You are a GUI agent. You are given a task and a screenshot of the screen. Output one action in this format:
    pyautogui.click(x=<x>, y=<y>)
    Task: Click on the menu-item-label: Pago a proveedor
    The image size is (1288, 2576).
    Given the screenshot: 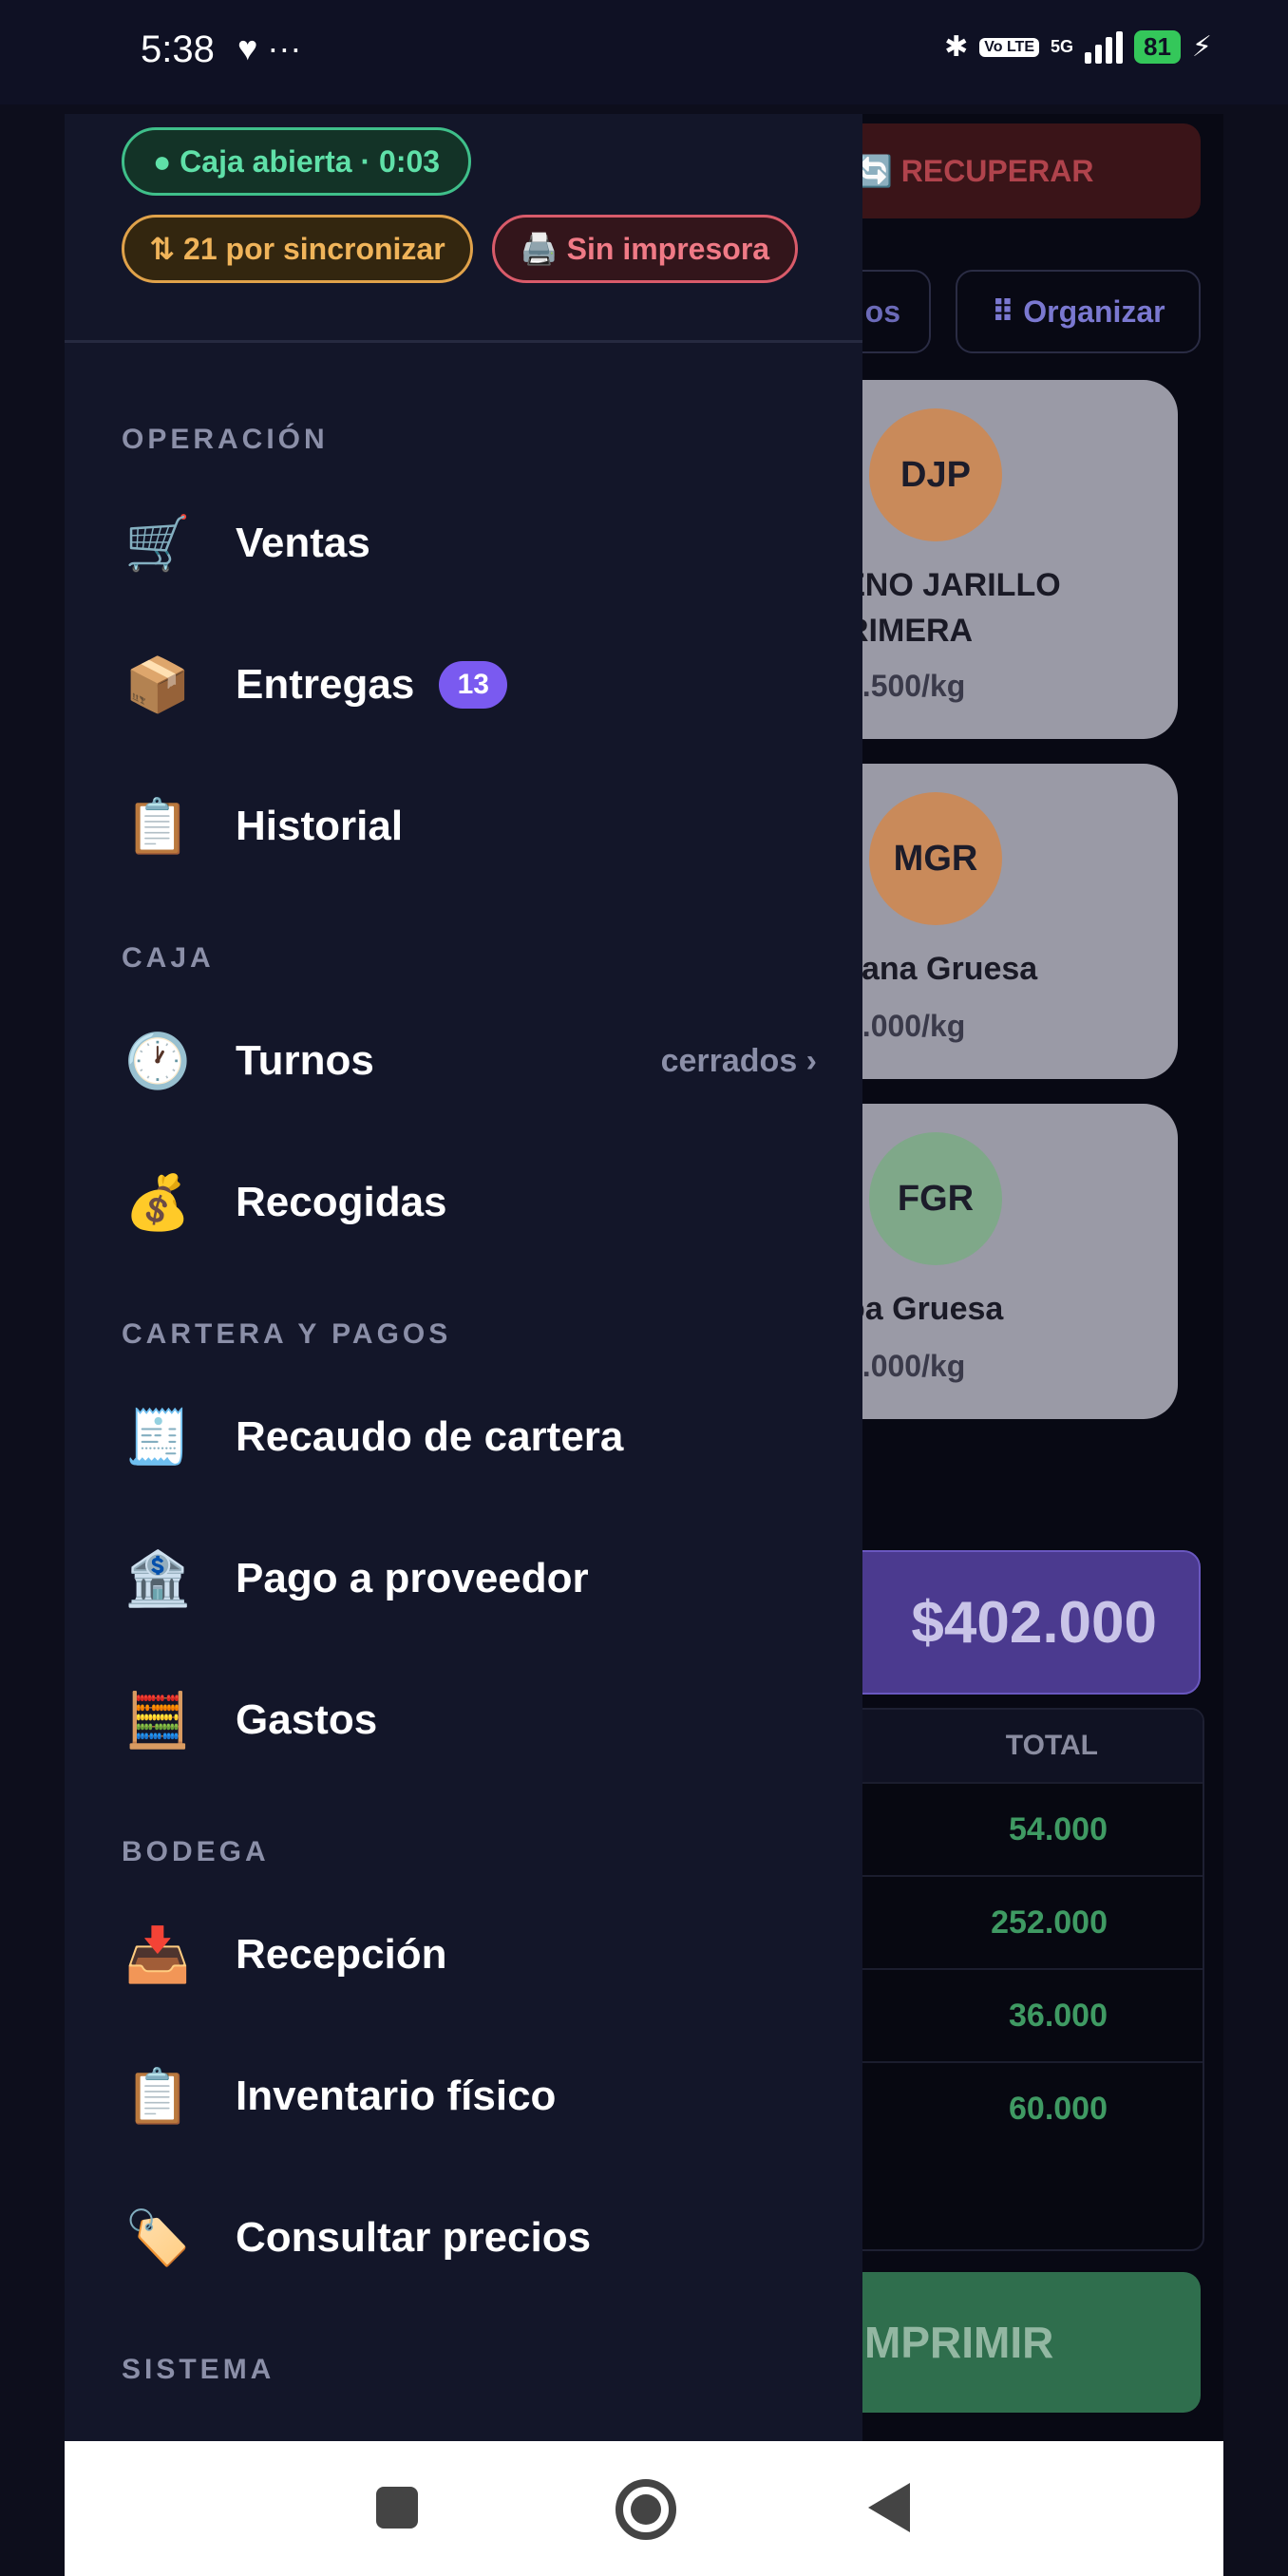 What is the action you would take?
    pyautogui.click(x=412, y=1578)
    